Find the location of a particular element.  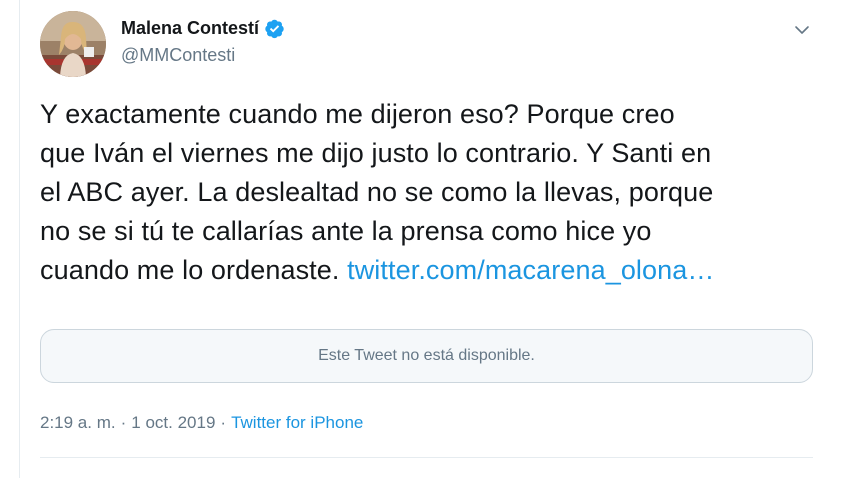

divider is located at coordinates (426, 457).